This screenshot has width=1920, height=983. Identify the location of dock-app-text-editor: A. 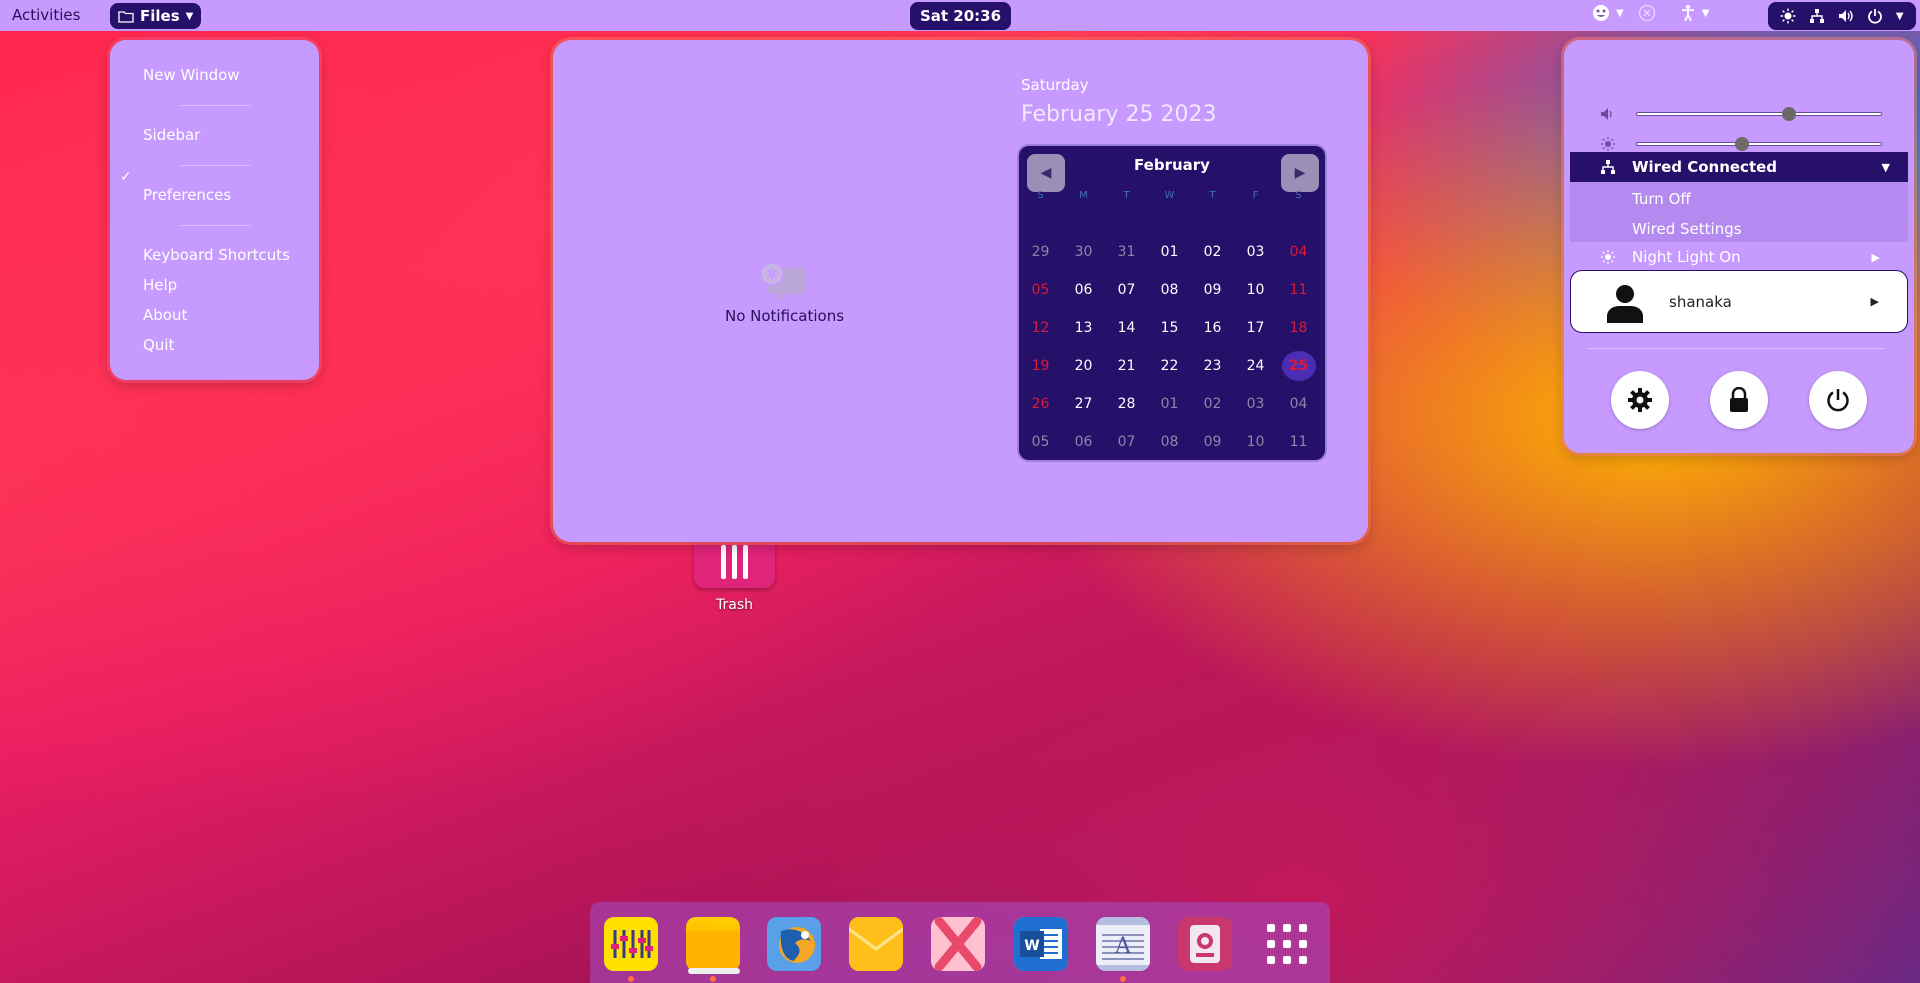
(1123, 944).